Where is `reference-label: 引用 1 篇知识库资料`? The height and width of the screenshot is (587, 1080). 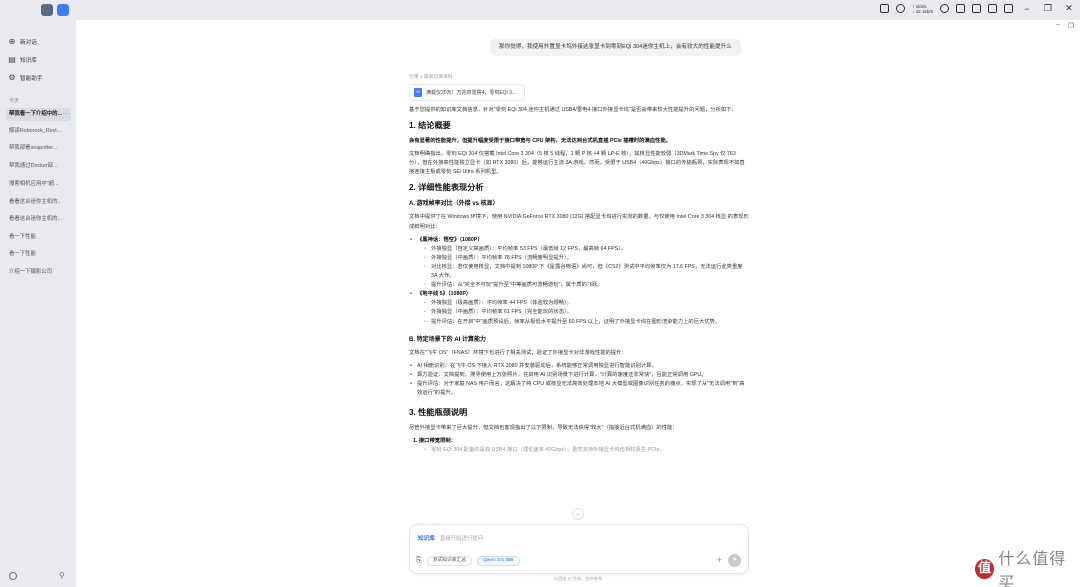
reference-label: 引用 1 篇知识库资料 is located at coordinates (431, 77).